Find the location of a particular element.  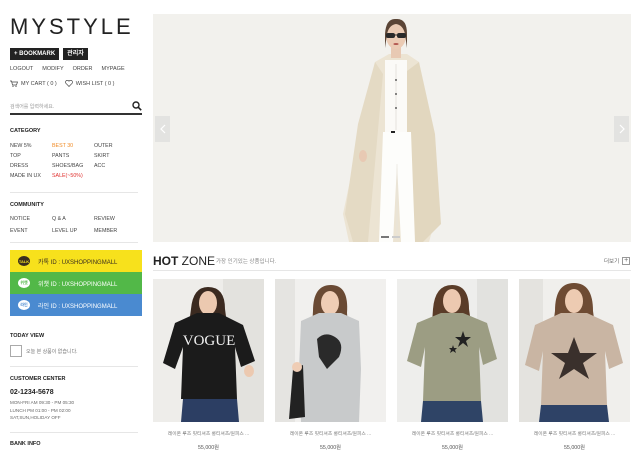

my-cart-link: MY CART ( 0 ) is located at coordinates (33, 83).